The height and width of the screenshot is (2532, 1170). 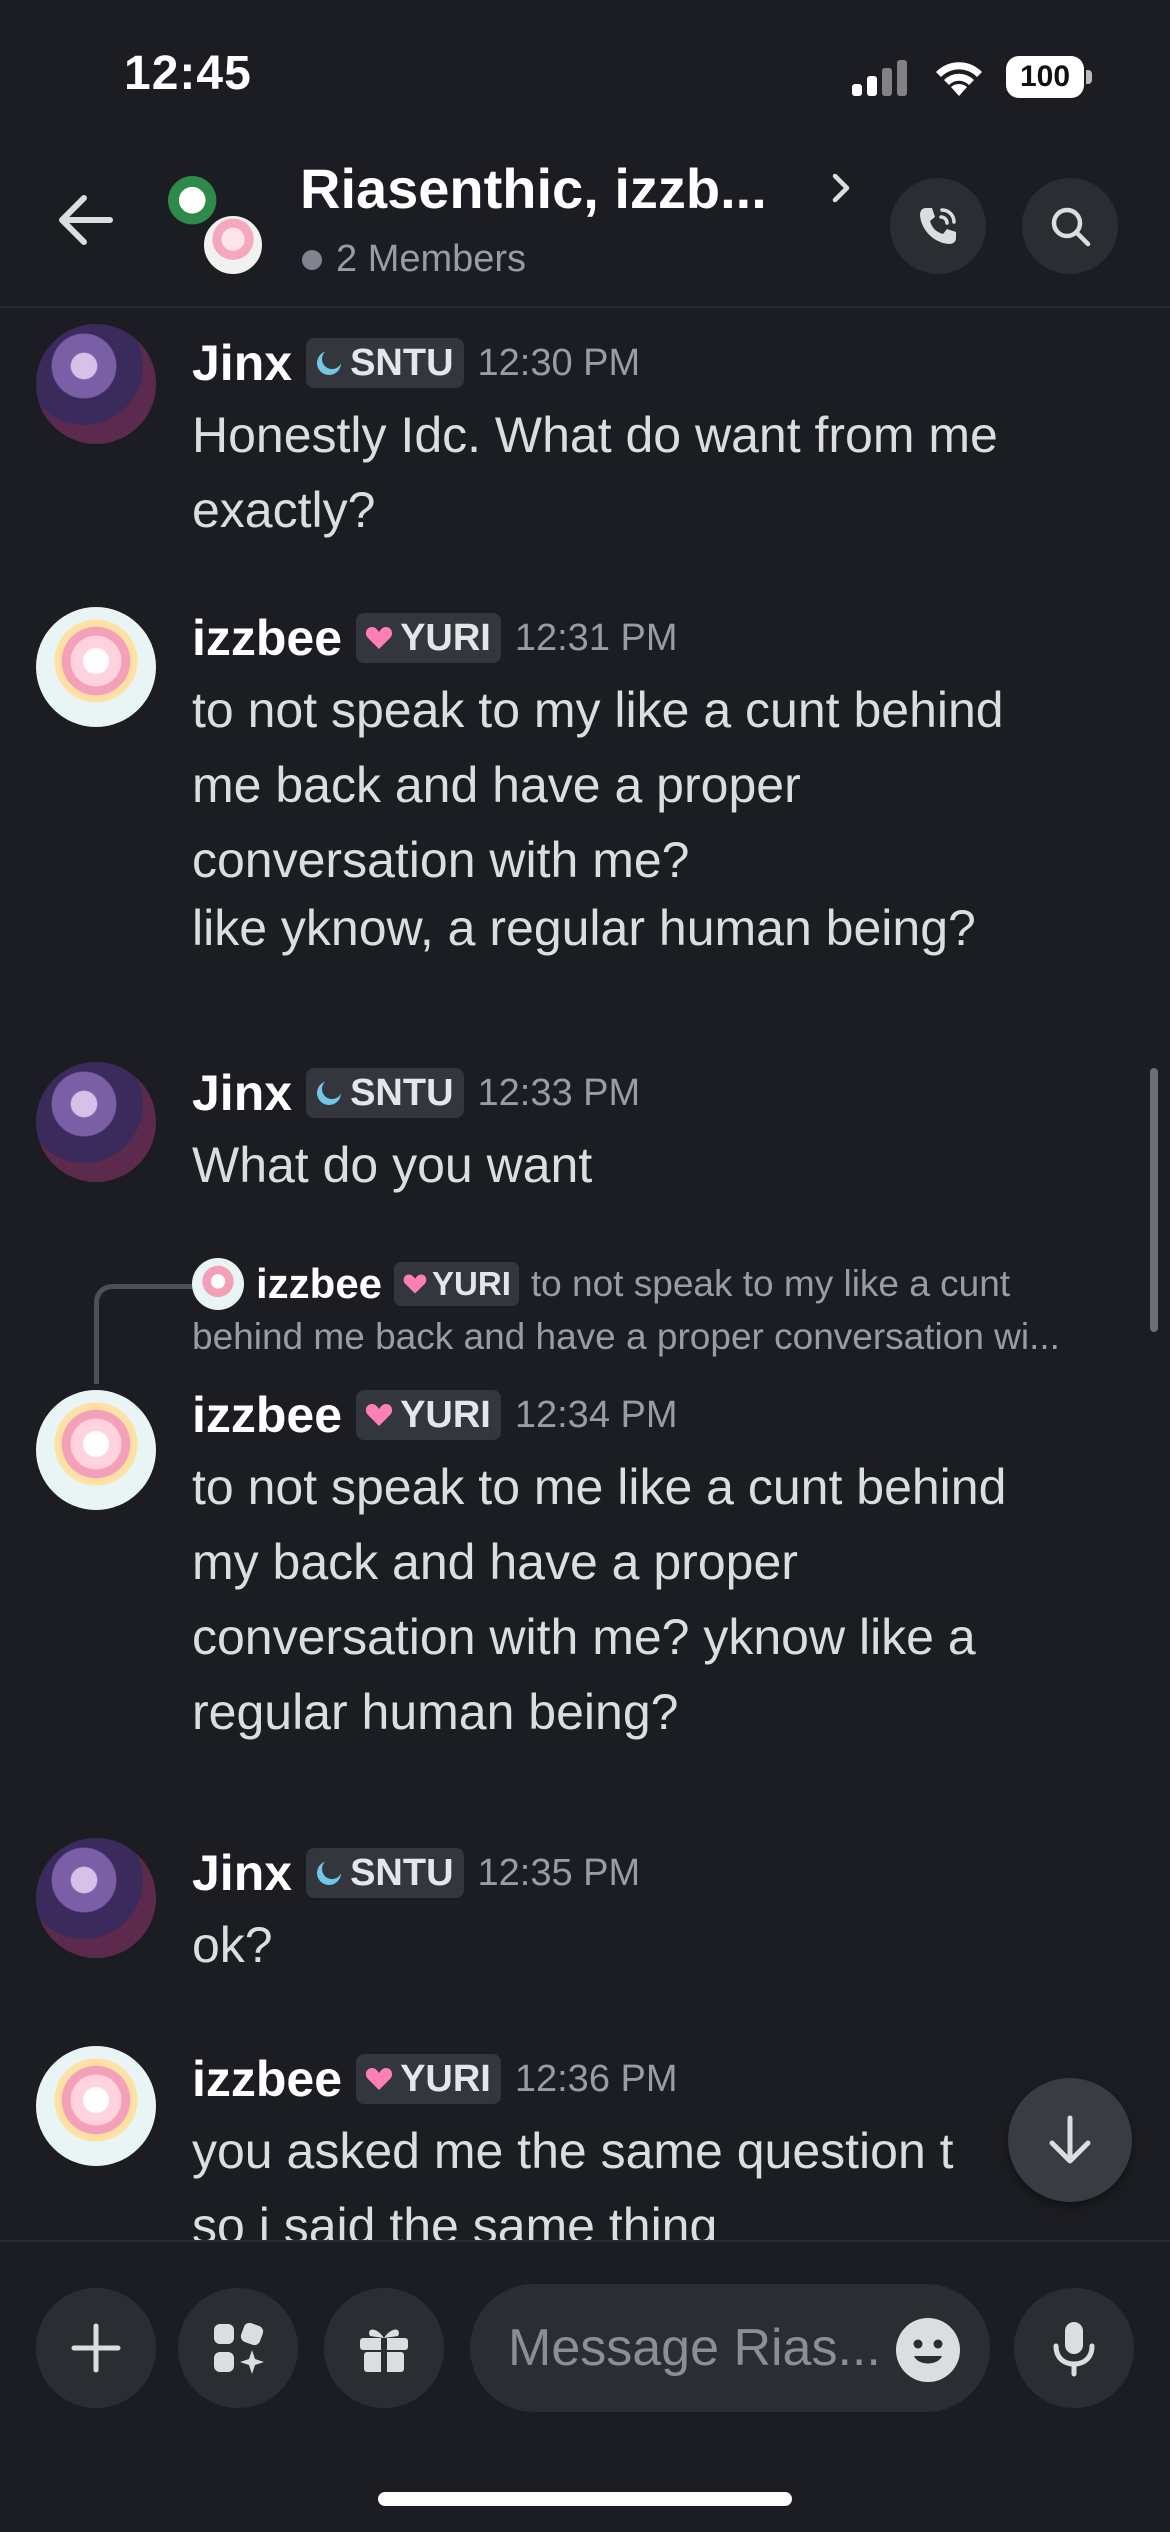 What do you see at coordinates (596, 637) in the screenshot?
I see `timestamp: 12:31 PM` at bounding box center [596, 637].